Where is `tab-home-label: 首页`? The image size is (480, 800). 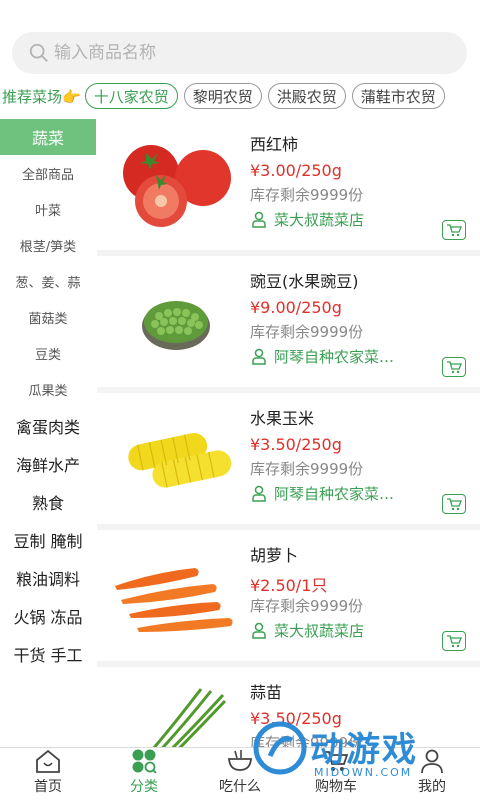 tab-home-label: 首页 is located at coordinates (48, 787).